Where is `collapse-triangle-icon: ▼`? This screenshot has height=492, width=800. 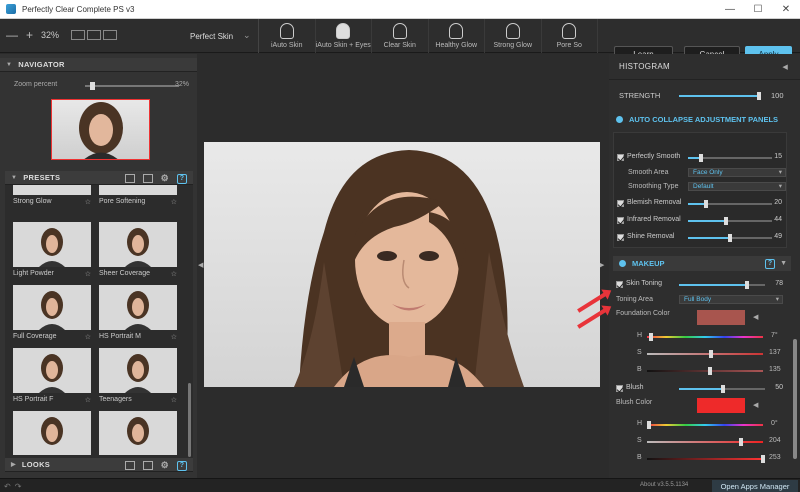
collapse-triangle-icon: ▼ is located at coordinates (783, 263).